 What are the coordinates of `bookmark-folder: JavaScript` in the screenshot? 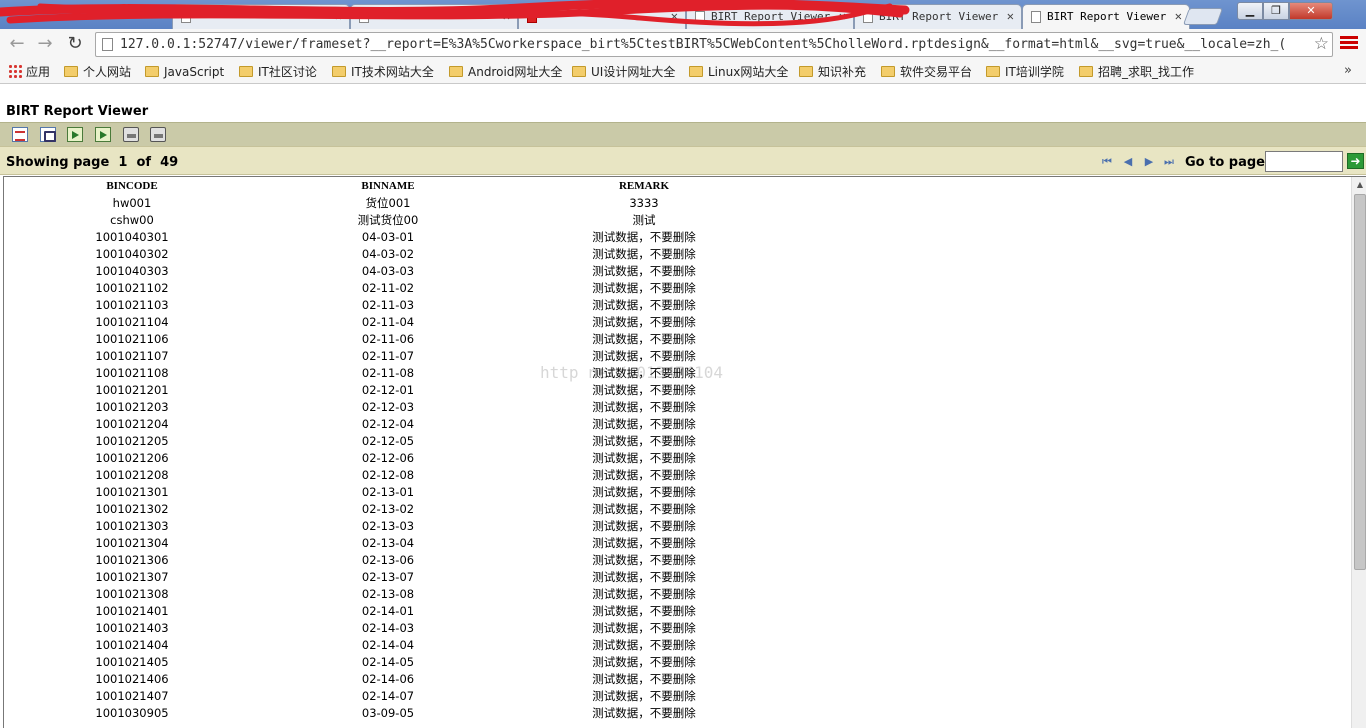 It's located at (184, 72).